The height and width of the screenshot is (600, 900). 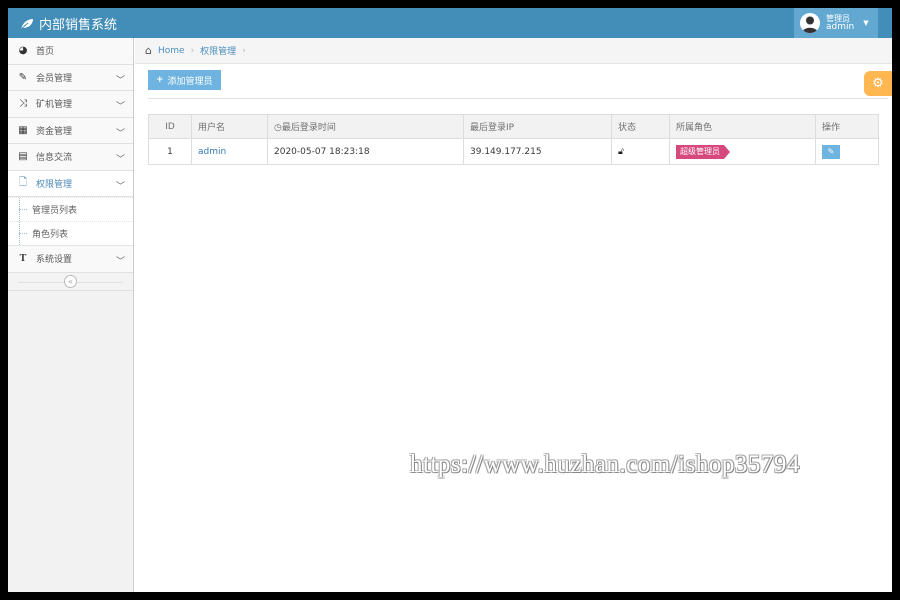 What do you see at coordinates (840, 27) in the screenshot?
I see `user-name: admin` at bounding box center [840, 27].